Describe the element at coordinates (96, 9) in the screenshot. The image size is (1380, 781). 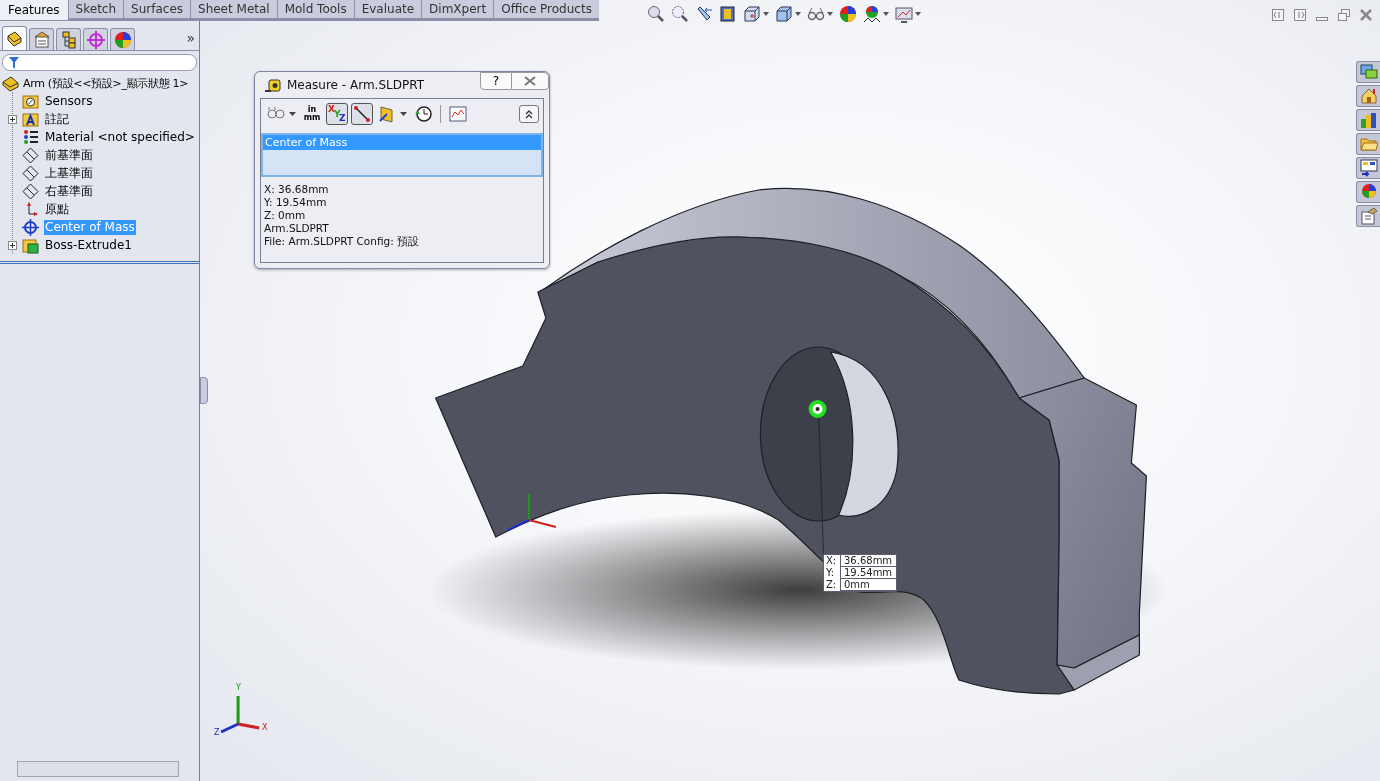
I see `command-tab: Sketch` at that location.